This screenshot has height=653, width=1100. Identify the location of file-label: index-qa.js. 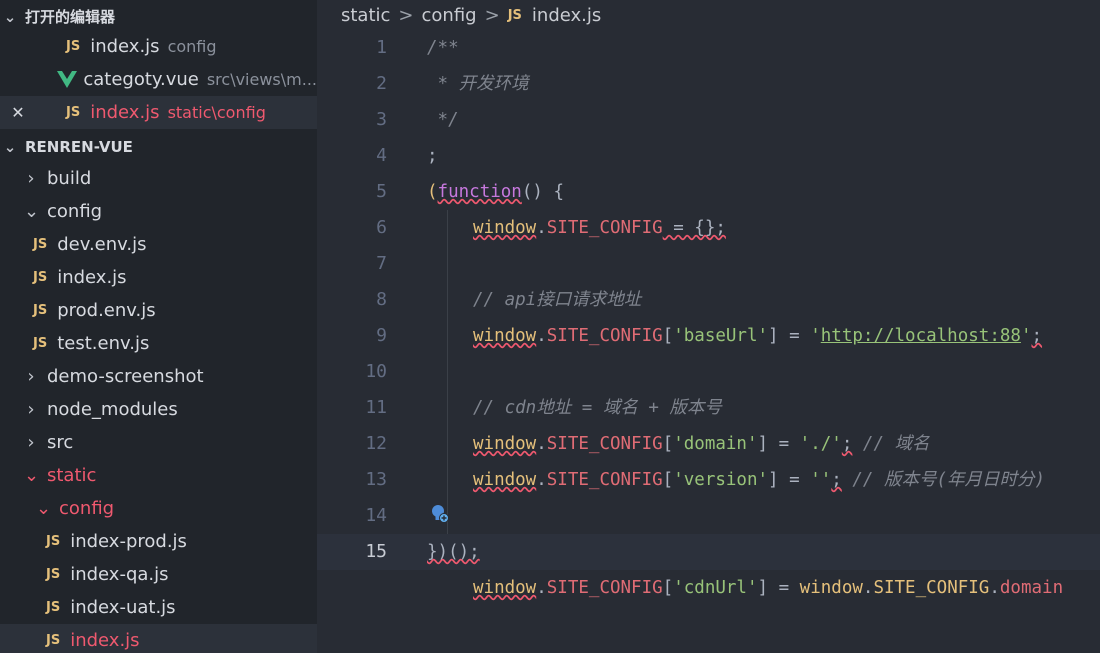
(119, 574).